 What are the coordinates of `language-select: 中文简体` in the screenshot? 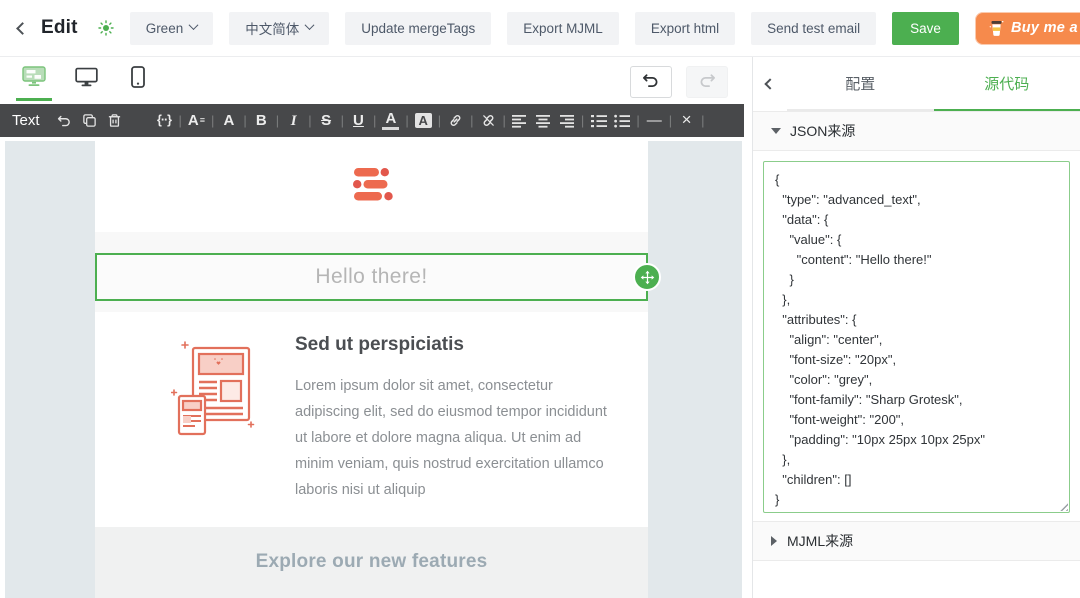 It's located at (279, 28).